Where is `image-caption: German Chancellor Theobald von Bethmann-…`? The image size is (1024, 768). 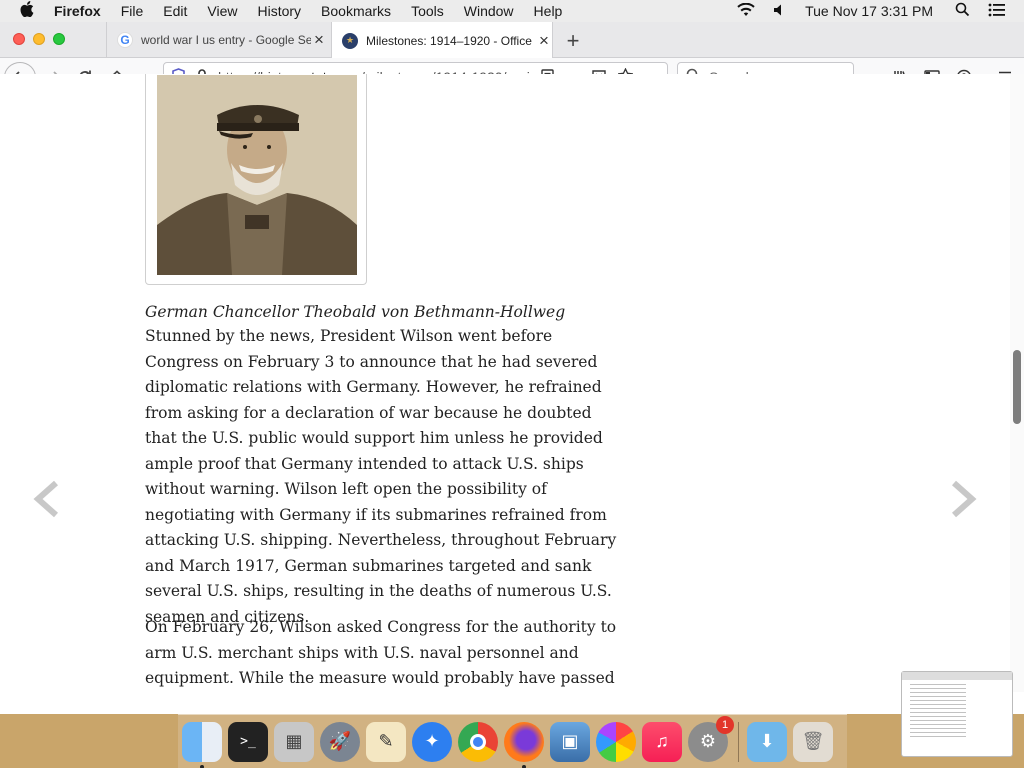
image-caption: German Chancellor Theobald von Bethmann-… is located at coordinates (355, 312).